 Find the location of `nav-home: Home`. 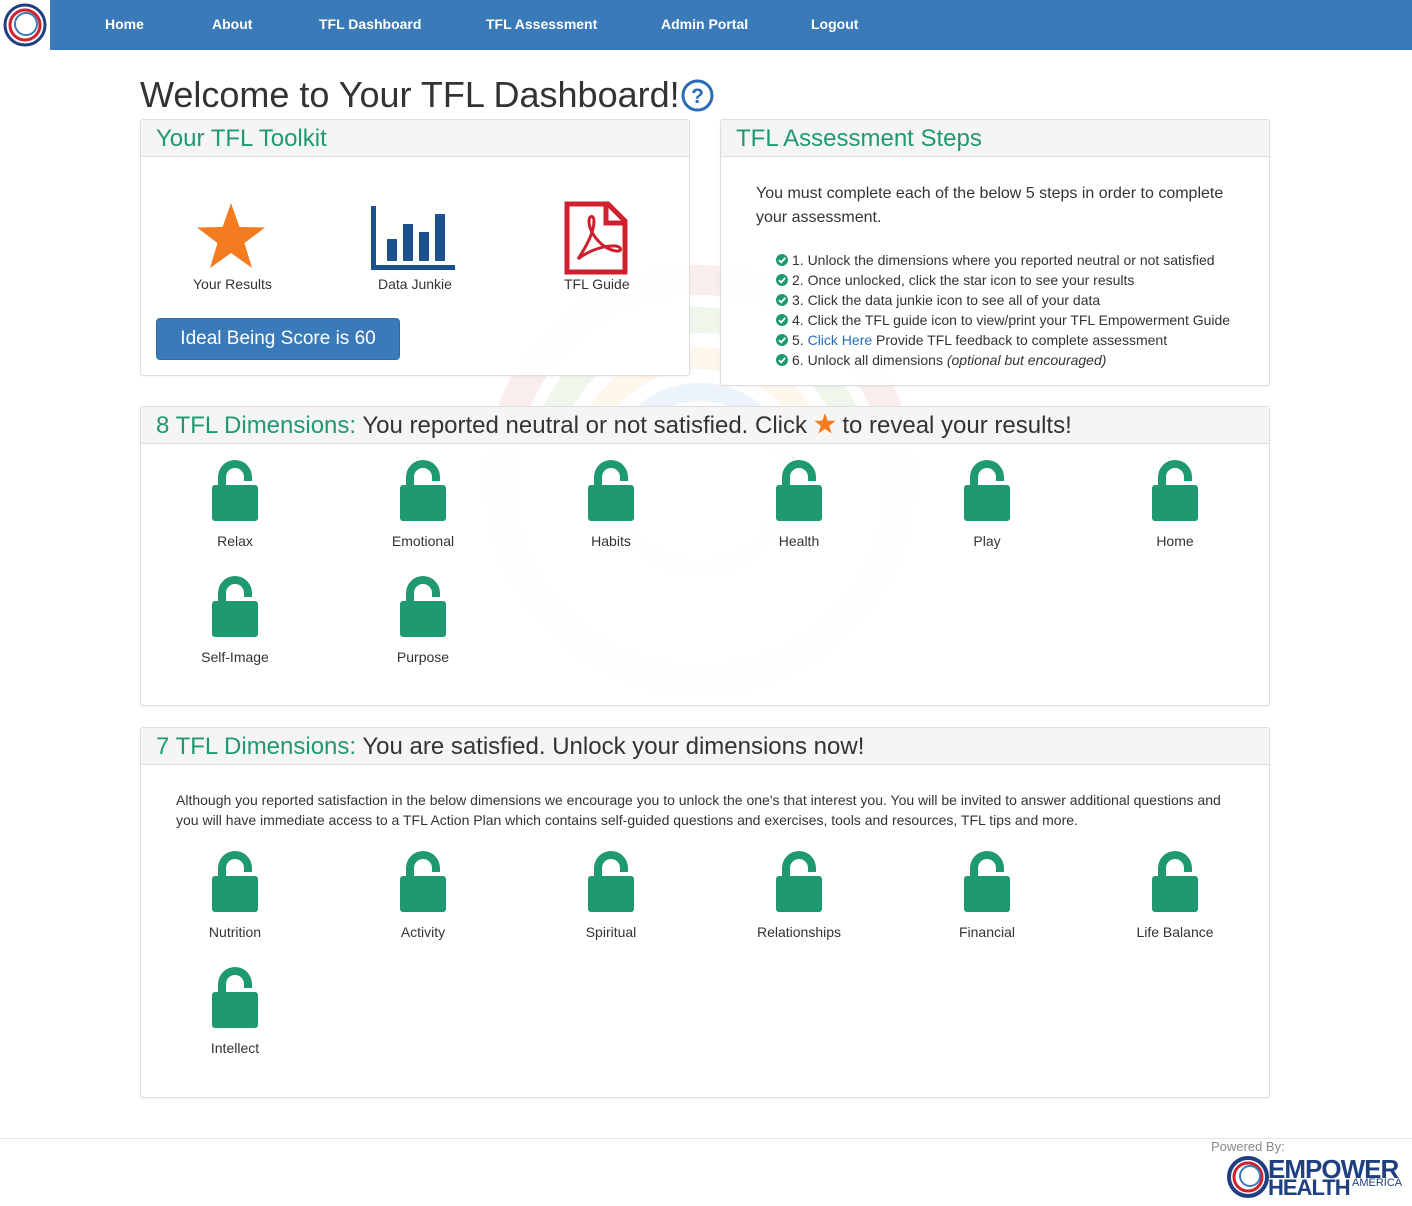

nav-home: Home is located at coordinates (124, 24).